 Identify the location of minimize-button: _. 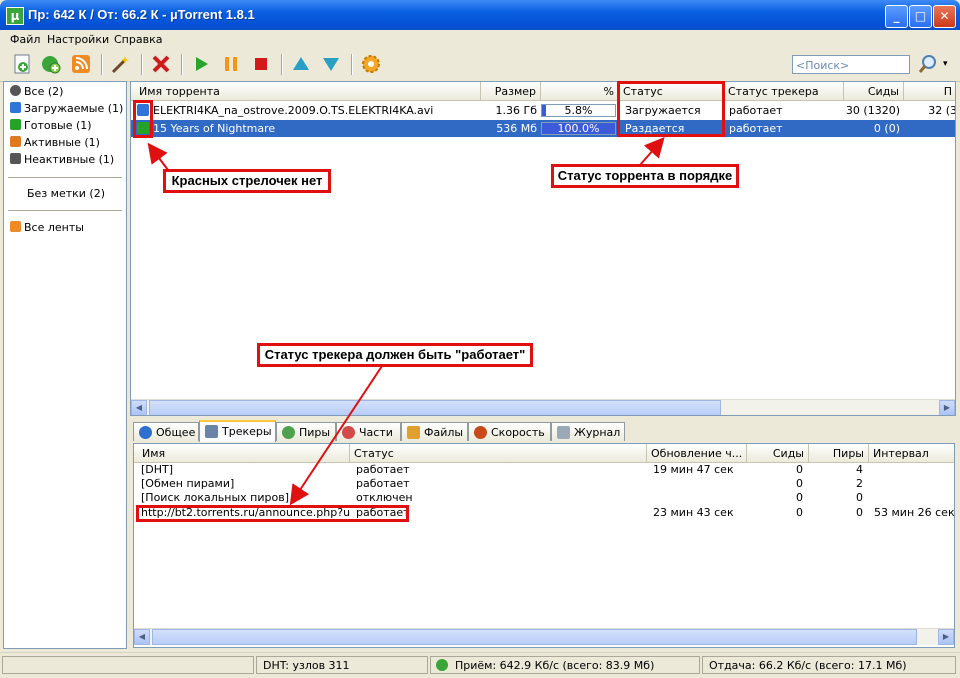
(896, 16).